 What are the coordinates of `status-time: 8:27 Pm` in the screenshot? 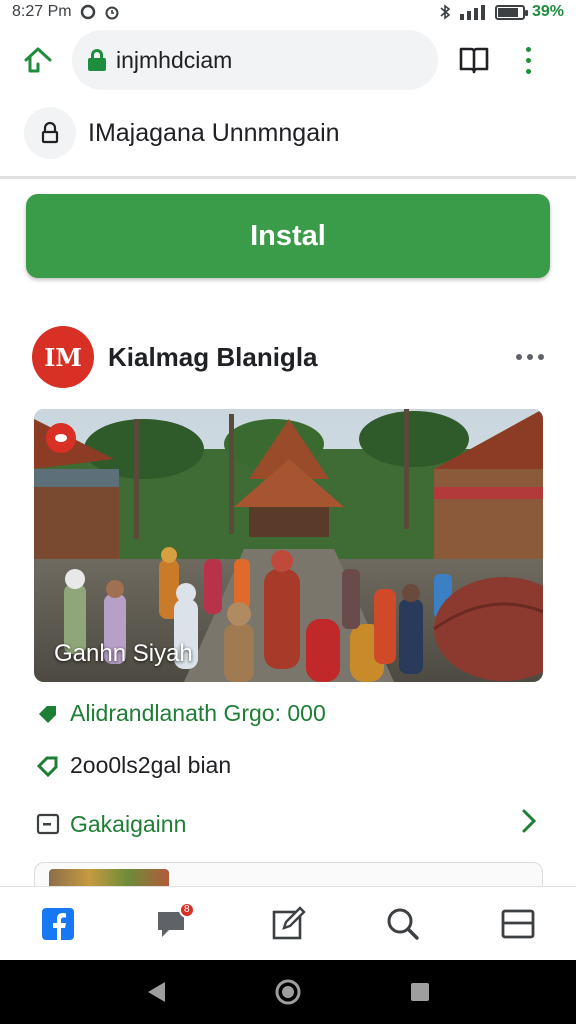 It's located at (42, 11).